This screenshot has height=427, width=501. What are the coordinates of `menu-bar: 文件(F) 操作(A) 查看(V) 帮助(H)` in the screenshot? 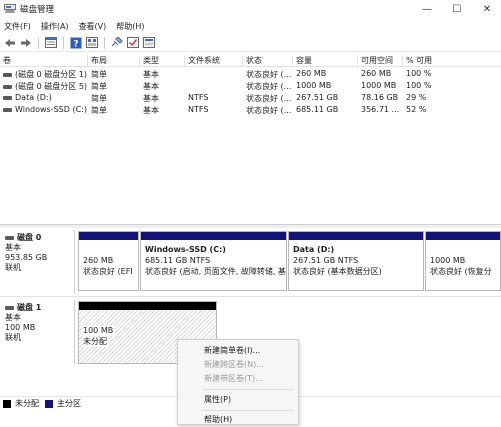 It's located at (250, 26).